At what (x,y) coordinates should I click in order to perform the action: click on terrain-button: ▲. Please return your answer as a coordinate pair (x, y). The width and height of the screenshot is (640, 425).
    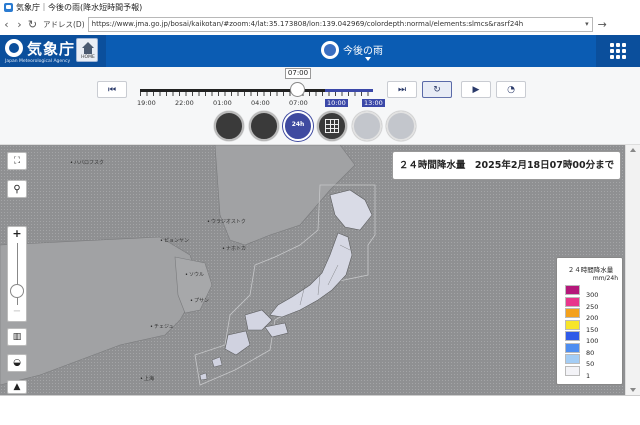
    Looking at the image, I should click on (17, 387).